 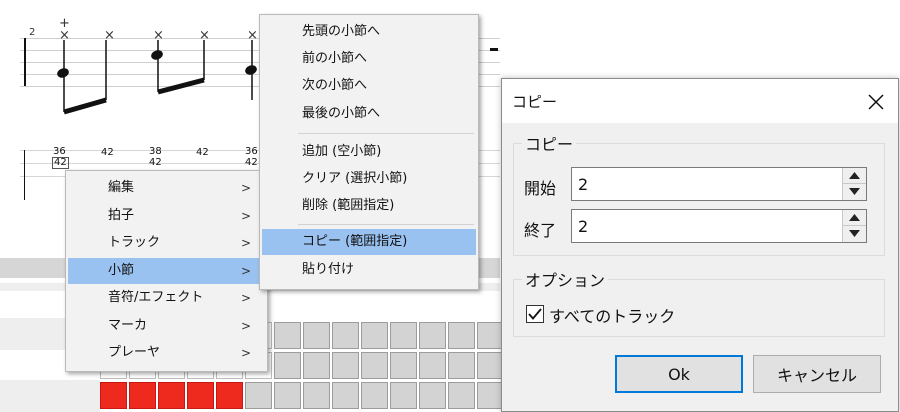 I want to click on menu-item-label: クリア (選択小節), so click(x=355, y=178).